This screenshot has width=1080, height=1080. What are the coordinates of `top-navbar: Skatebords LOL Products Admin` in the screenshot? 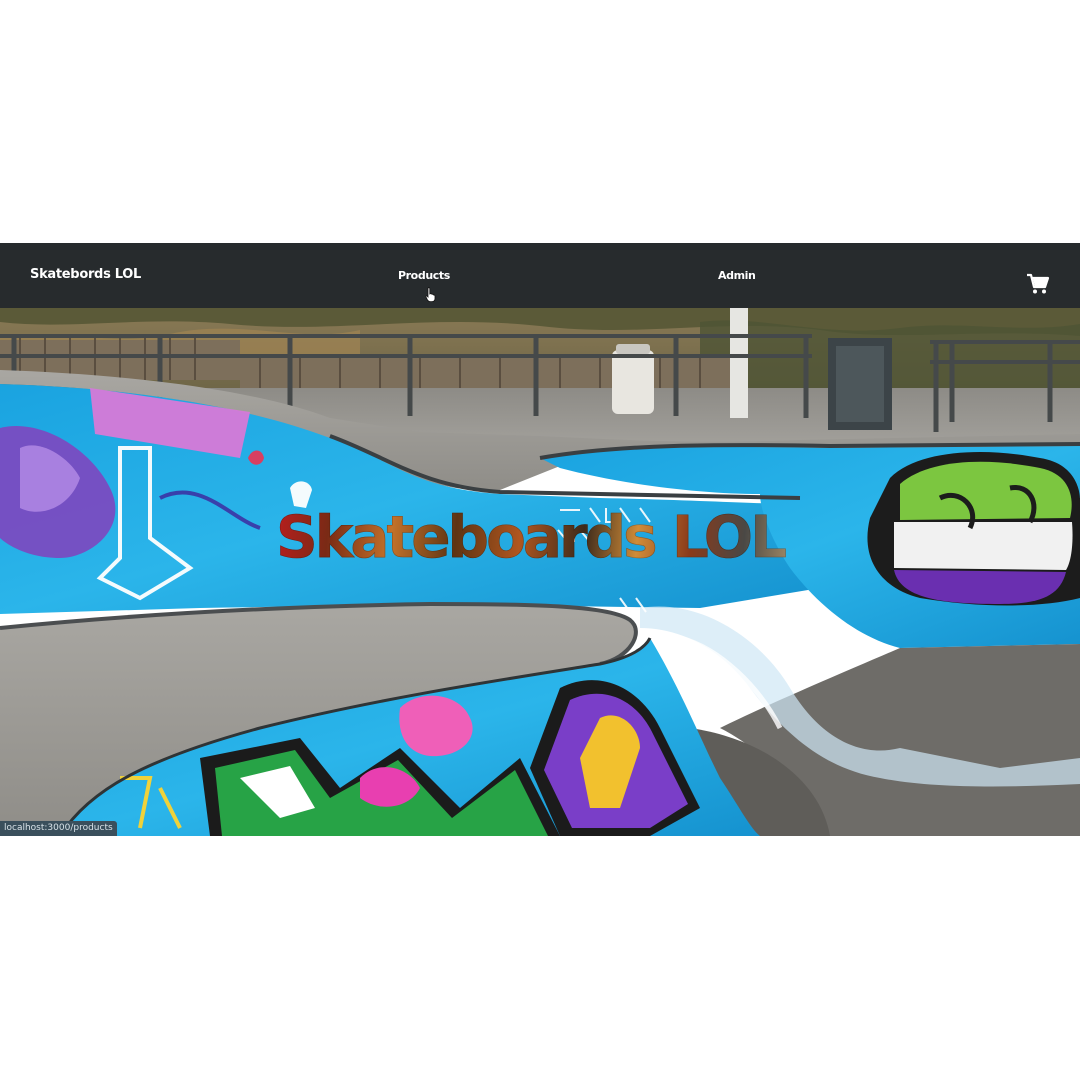 It's located at (540, 275).